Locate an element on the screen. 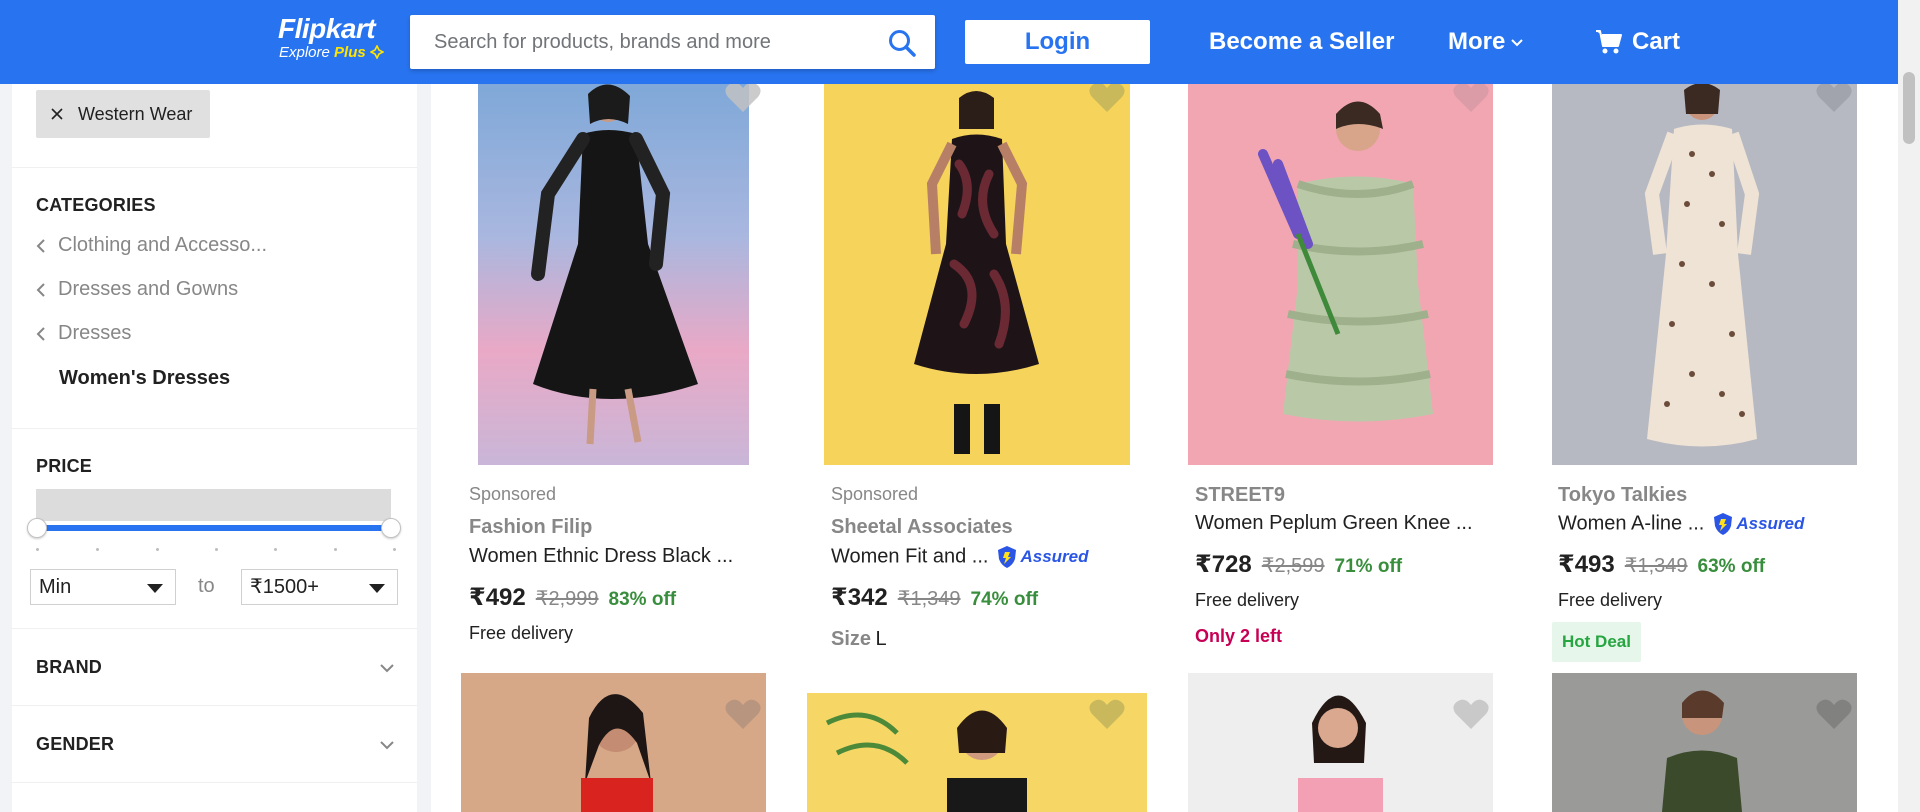 The height and width of the screenshot is (812, 1920). price-slider-track is located at coordinates (213, 528).